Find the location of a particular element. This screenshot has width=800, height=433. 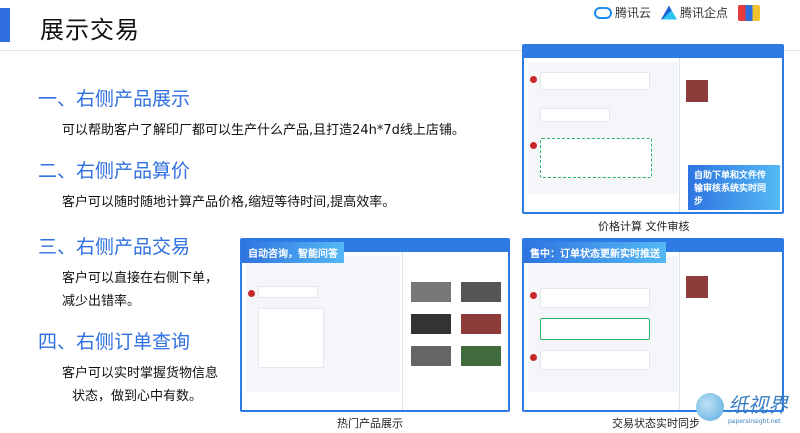

section-line: 客户可以随时随地计算产品价格,缩短等待时间,提高效率。 is located at coordinates (229, 202).